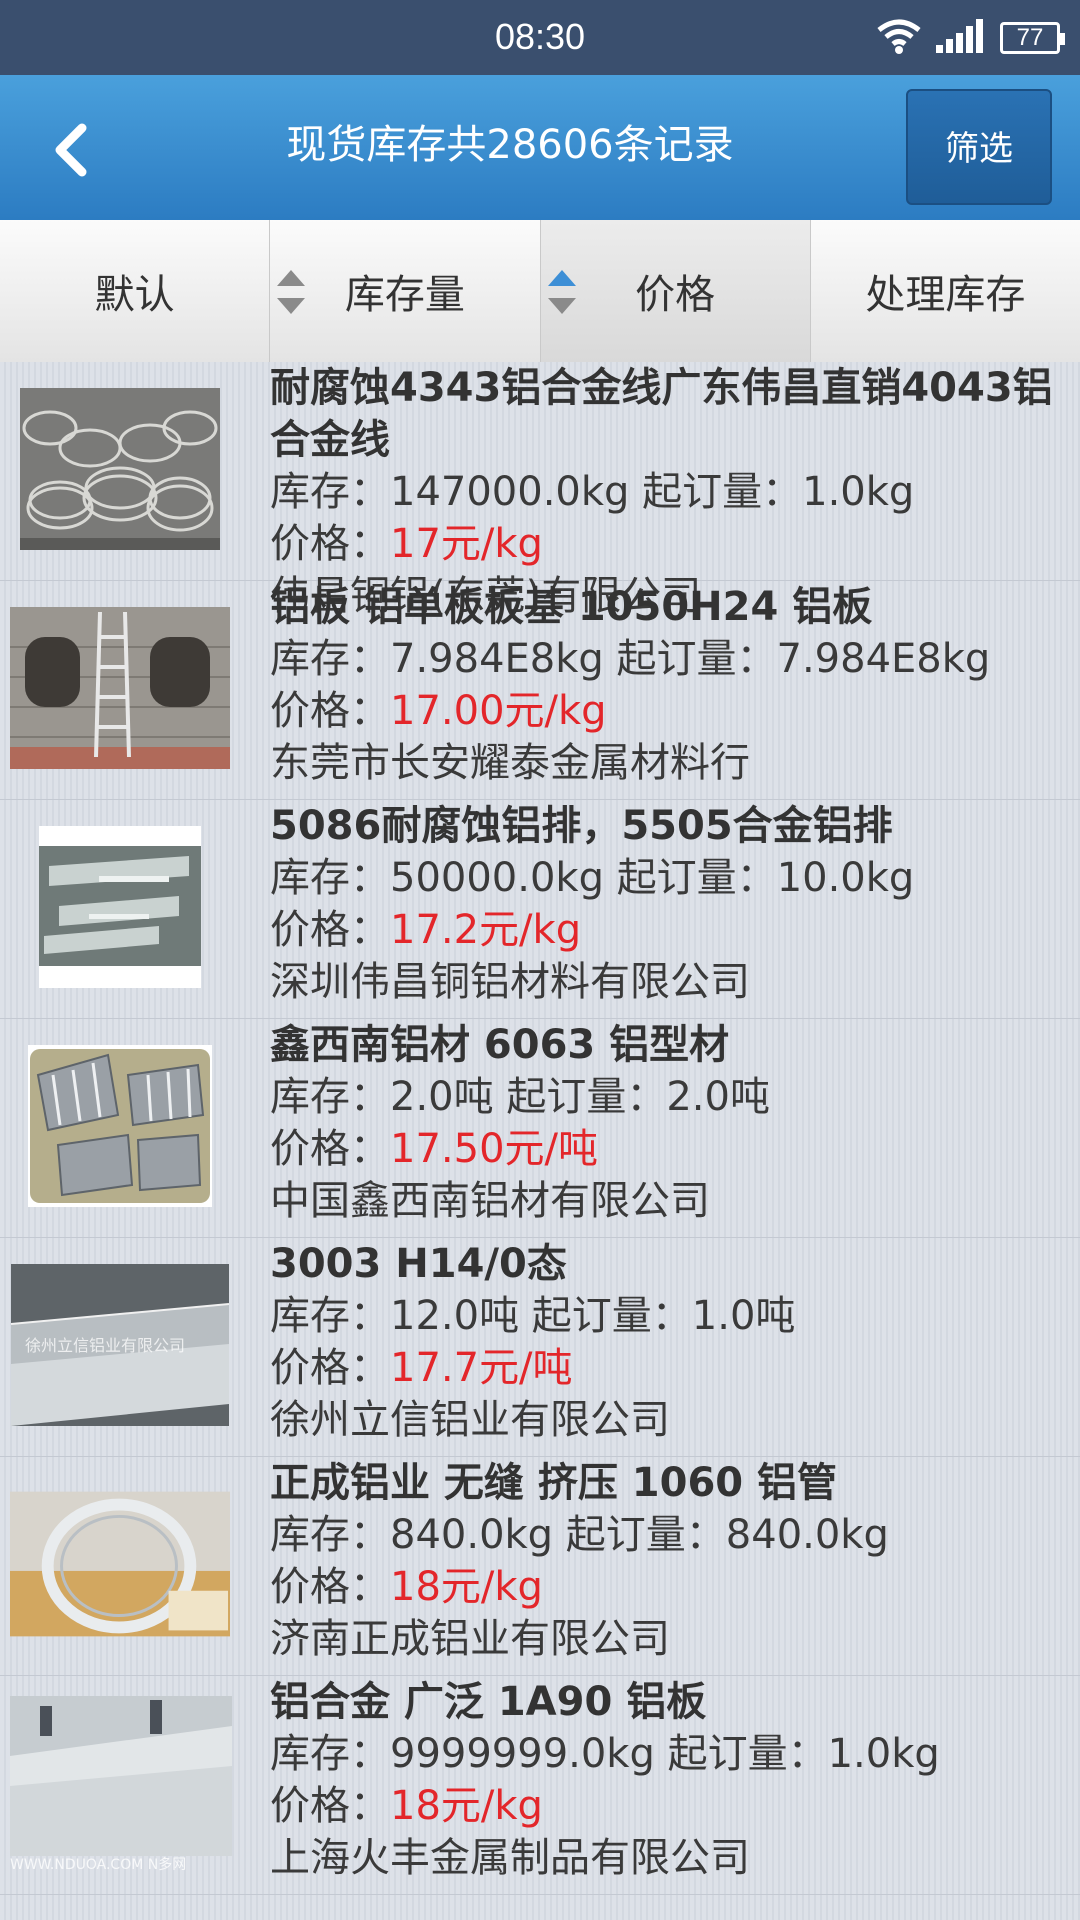 The height and width of the screenshot is (1920, 1080). Describe the element at coordinates (883, 659) in the screenshot. I see `min-order-value: 7.984E8kg` at that location.